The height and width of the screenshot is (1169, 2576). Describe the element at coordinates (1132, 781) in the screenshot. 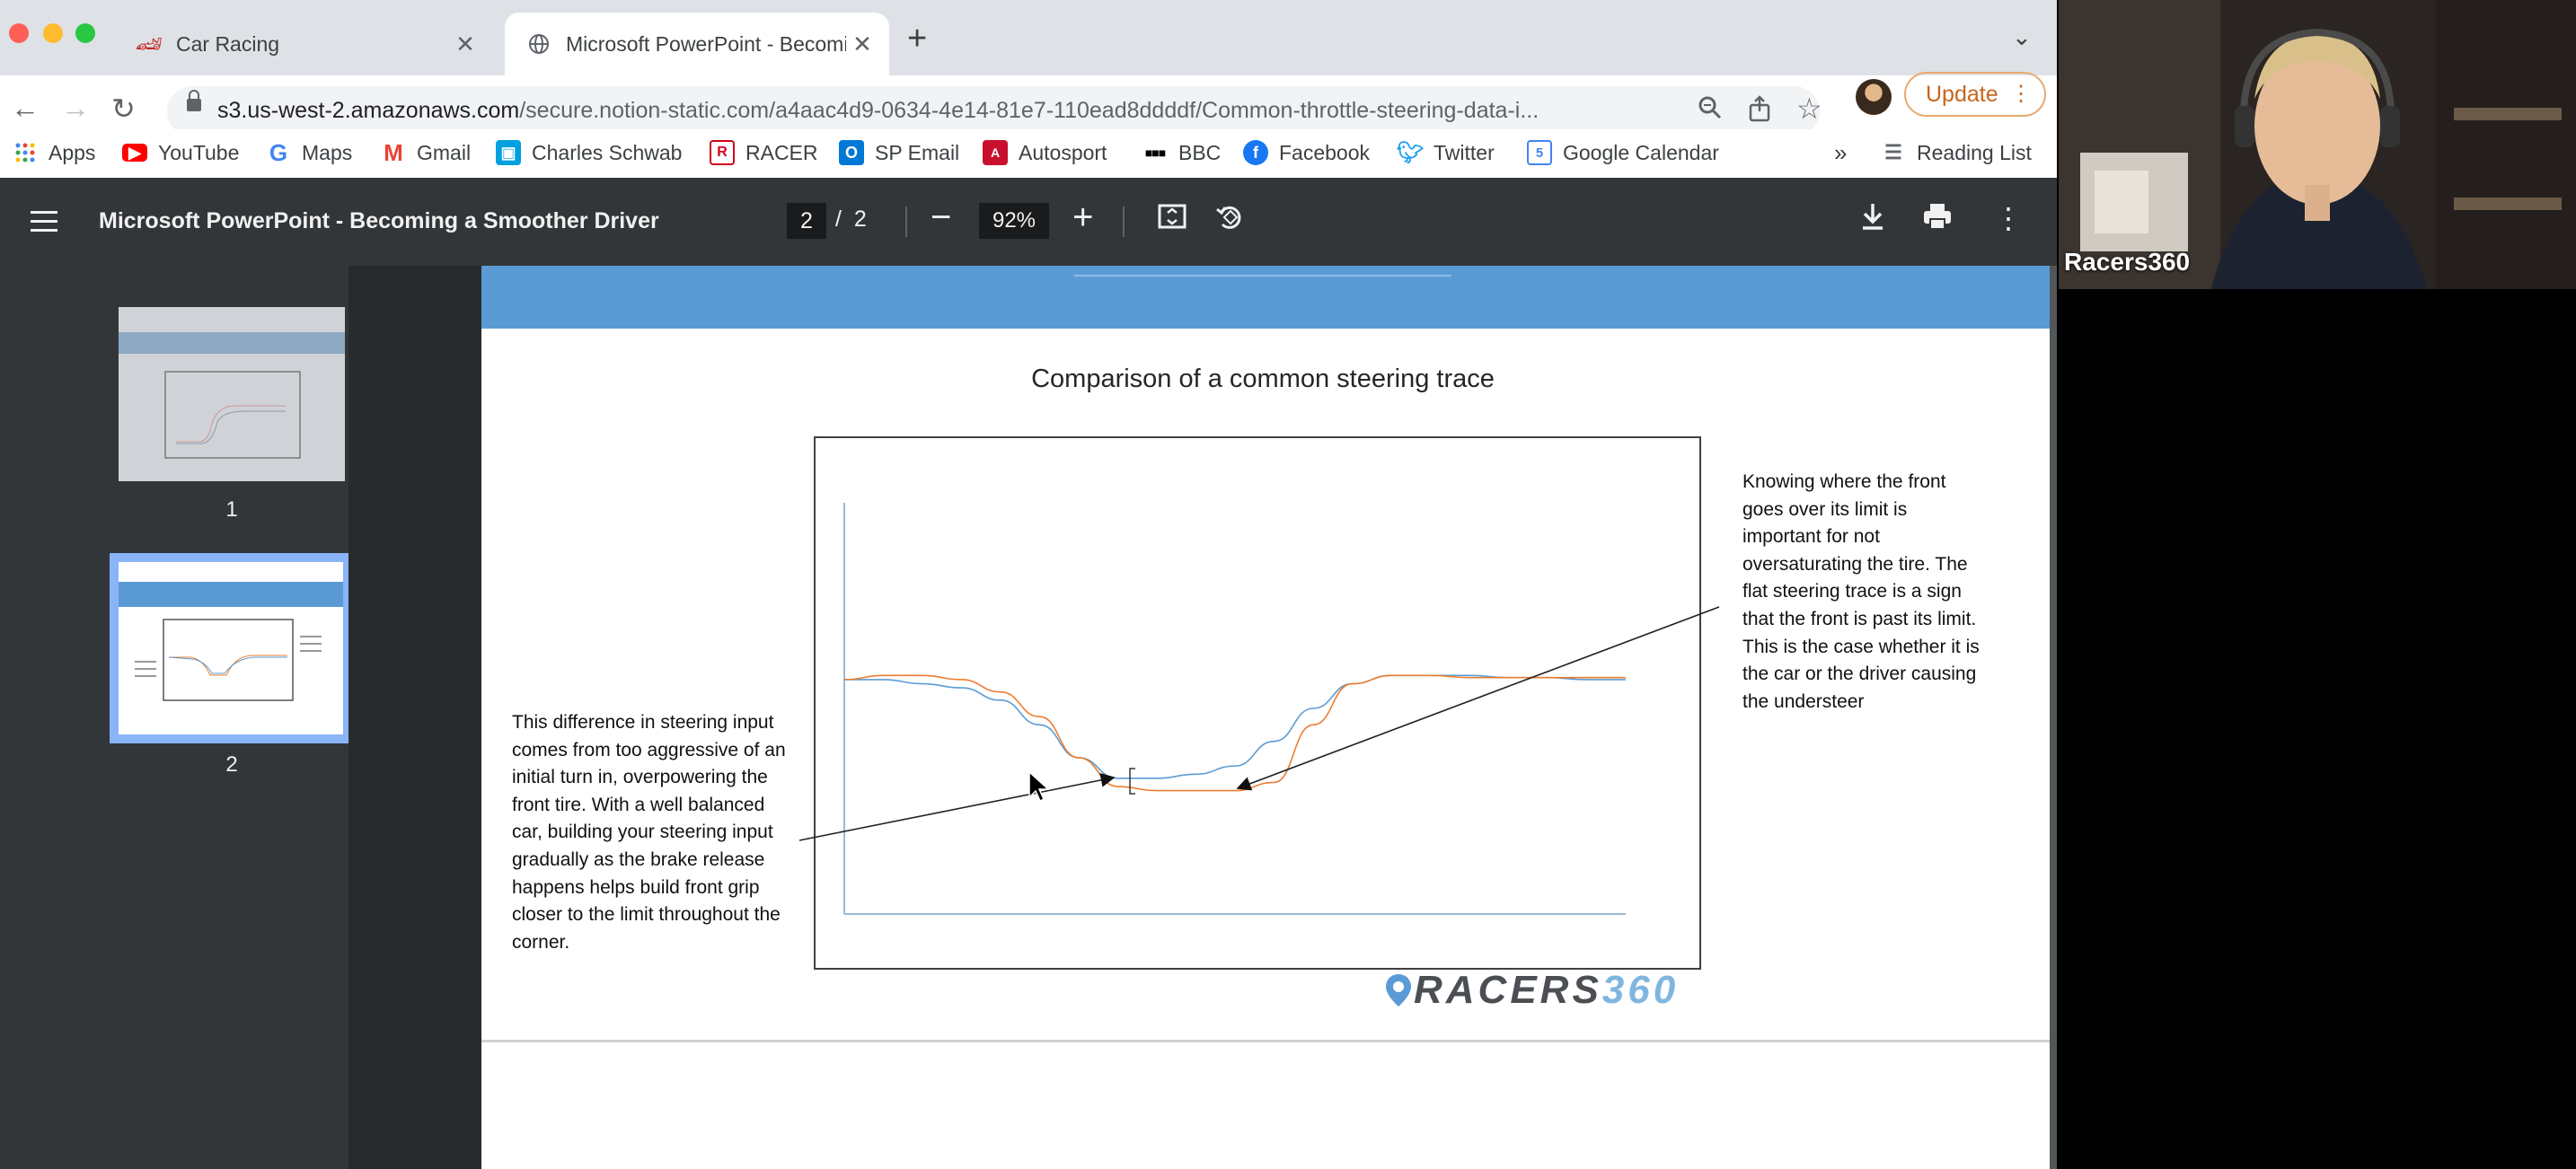

I see `flat-section-bracket` at that location.